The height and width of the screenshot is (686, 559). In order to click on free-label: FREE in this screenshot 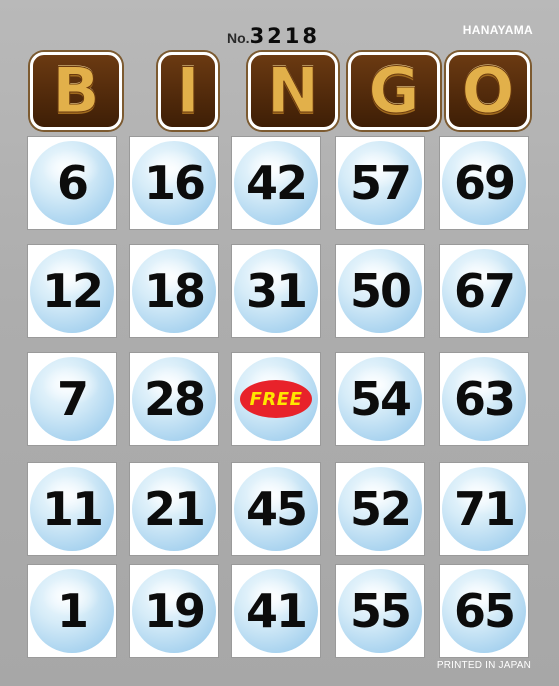, I will do `click(276, 399)`.